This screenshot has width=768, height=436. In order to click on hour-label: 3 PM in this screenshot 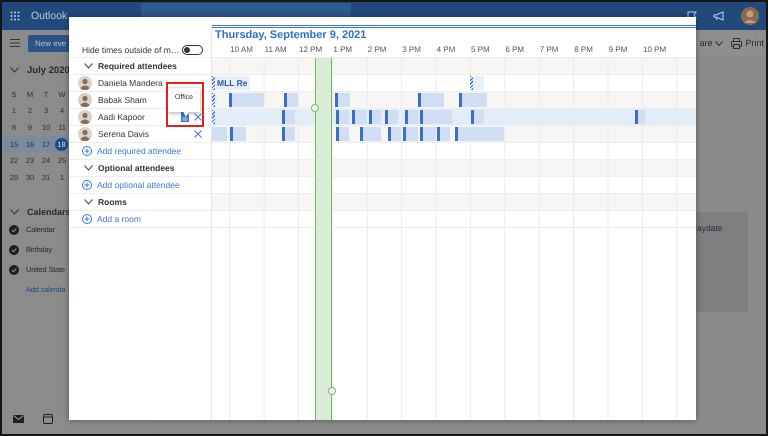, I will do `click(411, 49)`.